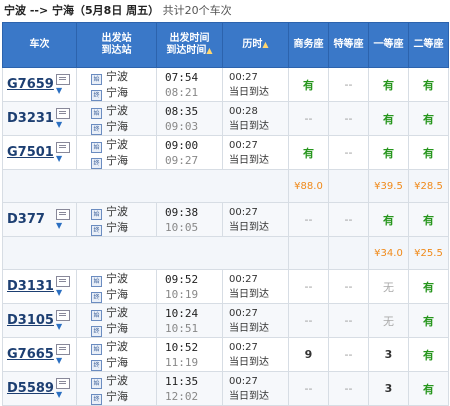 This screenshot has height=406, width=450. I want to click on depart-time: 09:52, so click(182, 279).